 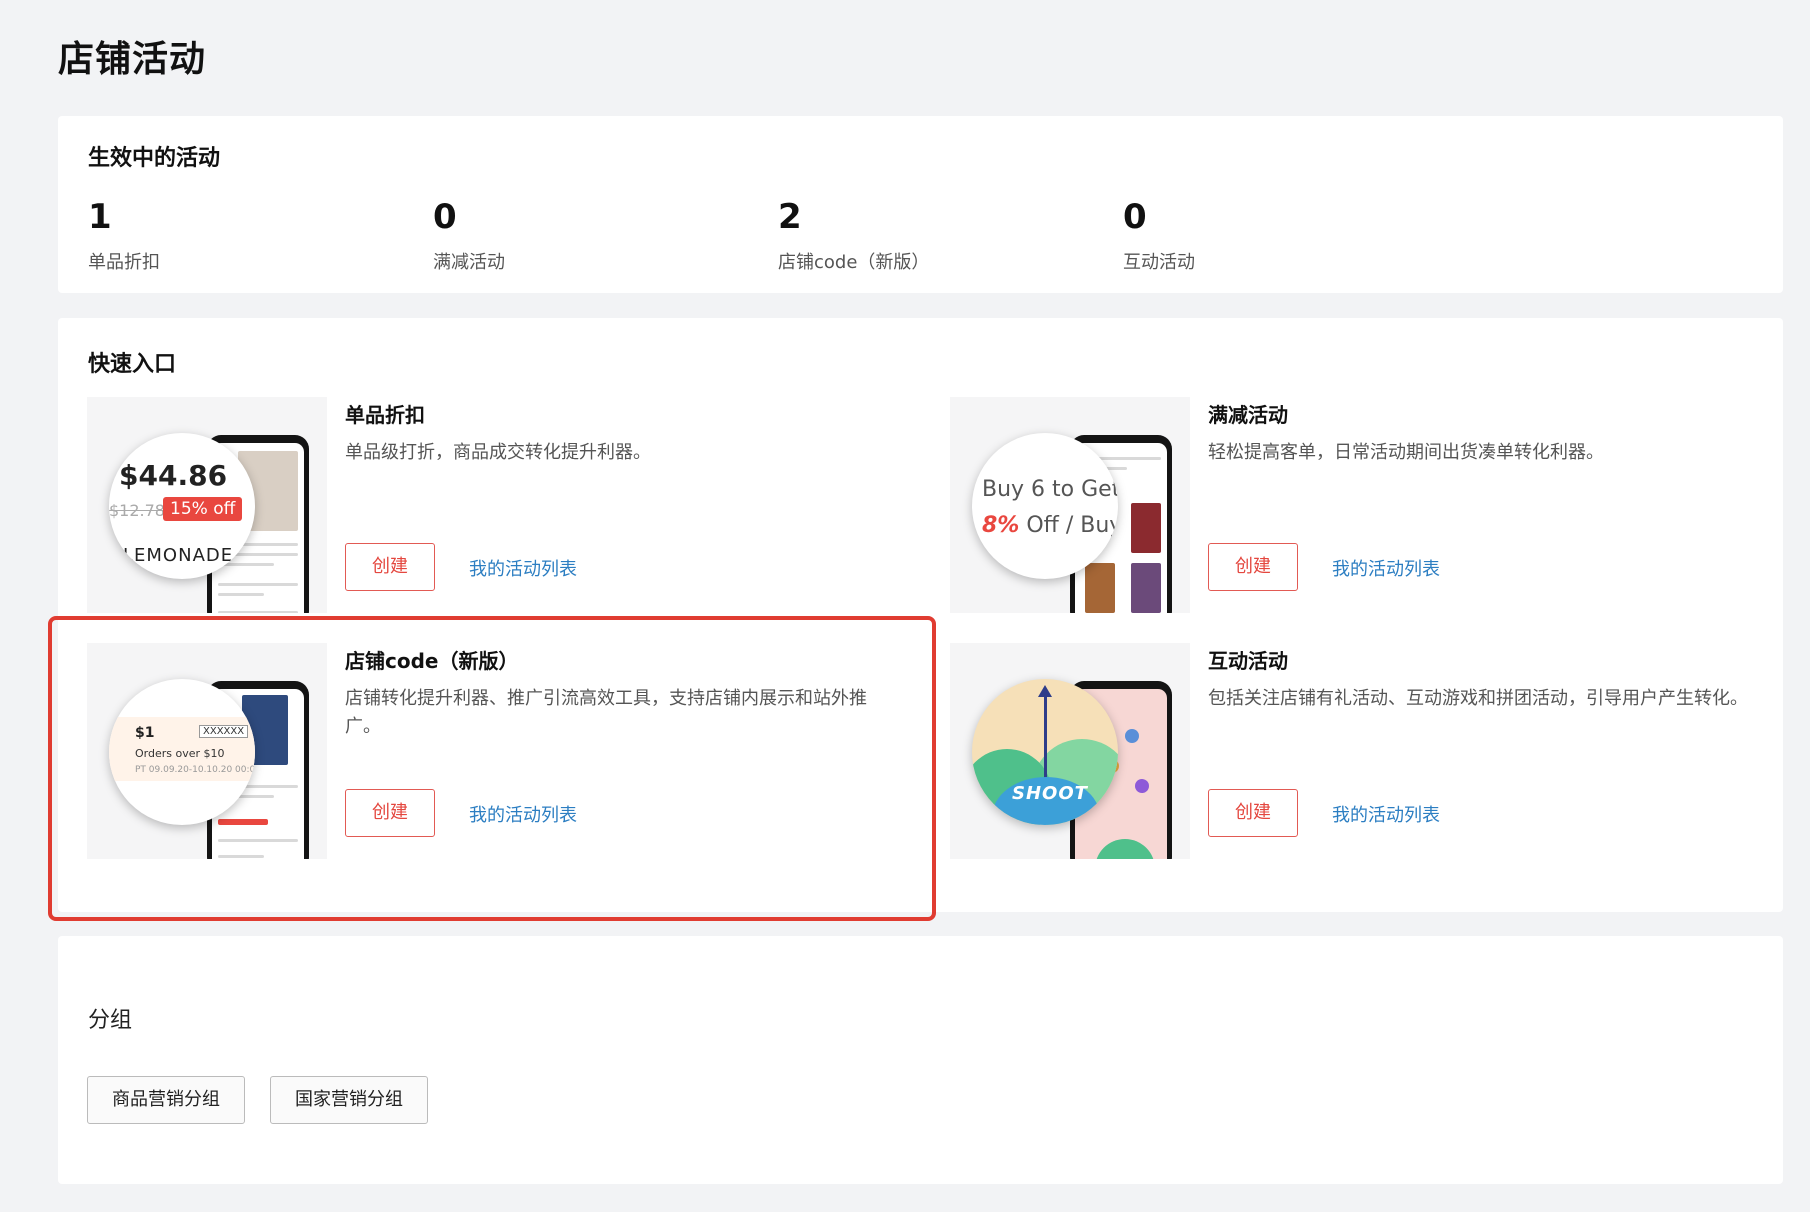 What do you see at coordinates (469, 262) in the screenshot?
I see `stat-label: 满减活动` at bounding box center [469, 262].